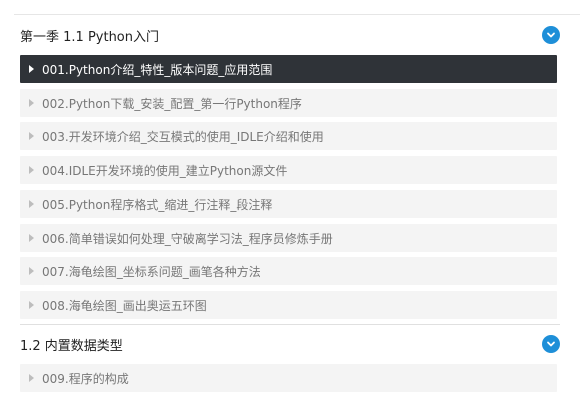 This screenshot has height=400, width=580. I want to click on lesson-label: 001.Python介绍_特性_版本问题_应用范围, so click(157, 69).